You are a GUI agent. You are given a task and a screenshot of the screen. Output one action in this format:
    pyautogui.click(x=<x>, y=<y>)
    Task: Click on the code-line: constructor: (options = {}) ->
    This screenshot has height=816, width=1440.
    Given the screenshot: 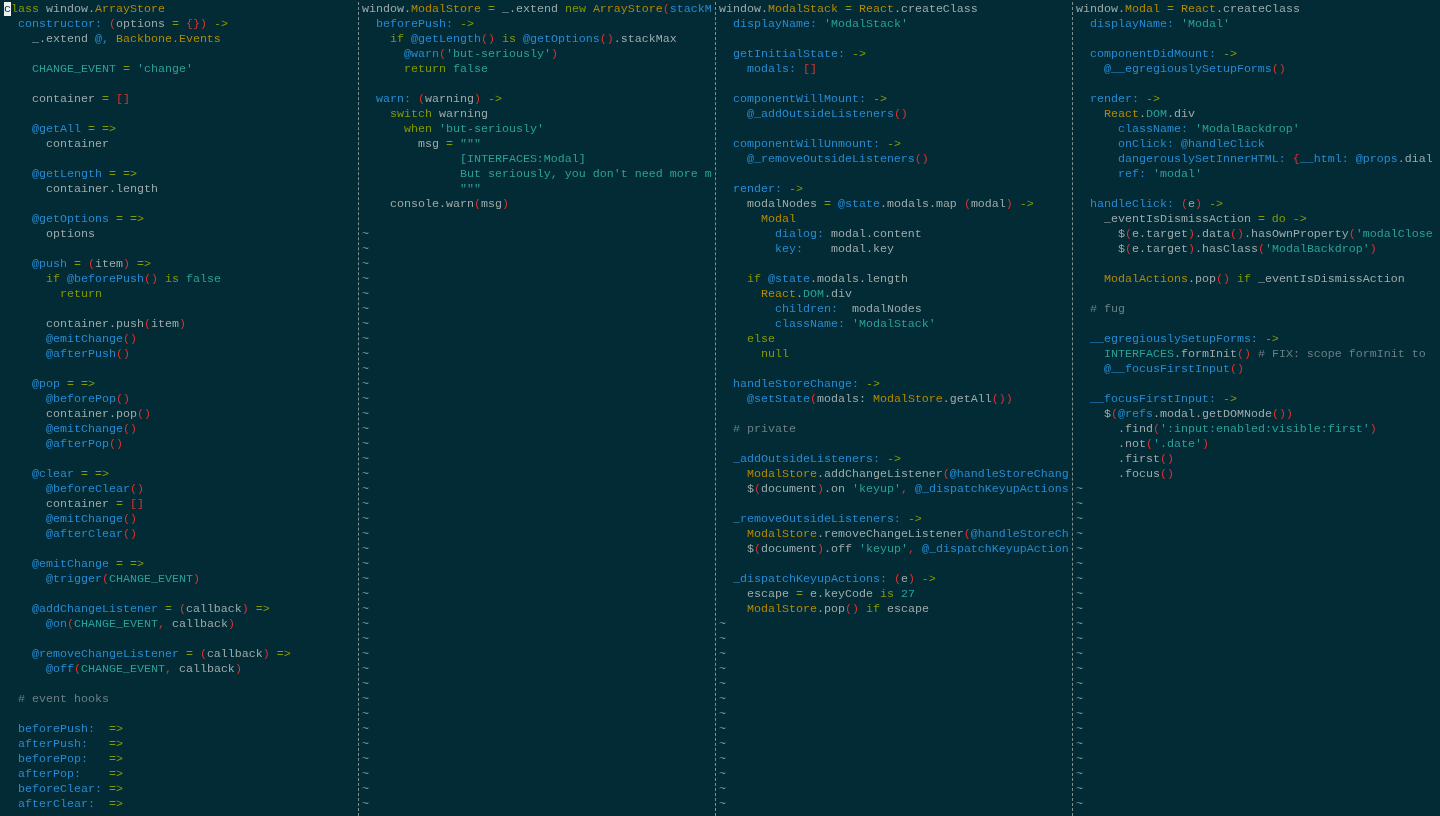 What is the action you would take?
    pyautogui.click(x=122, y=24)
    